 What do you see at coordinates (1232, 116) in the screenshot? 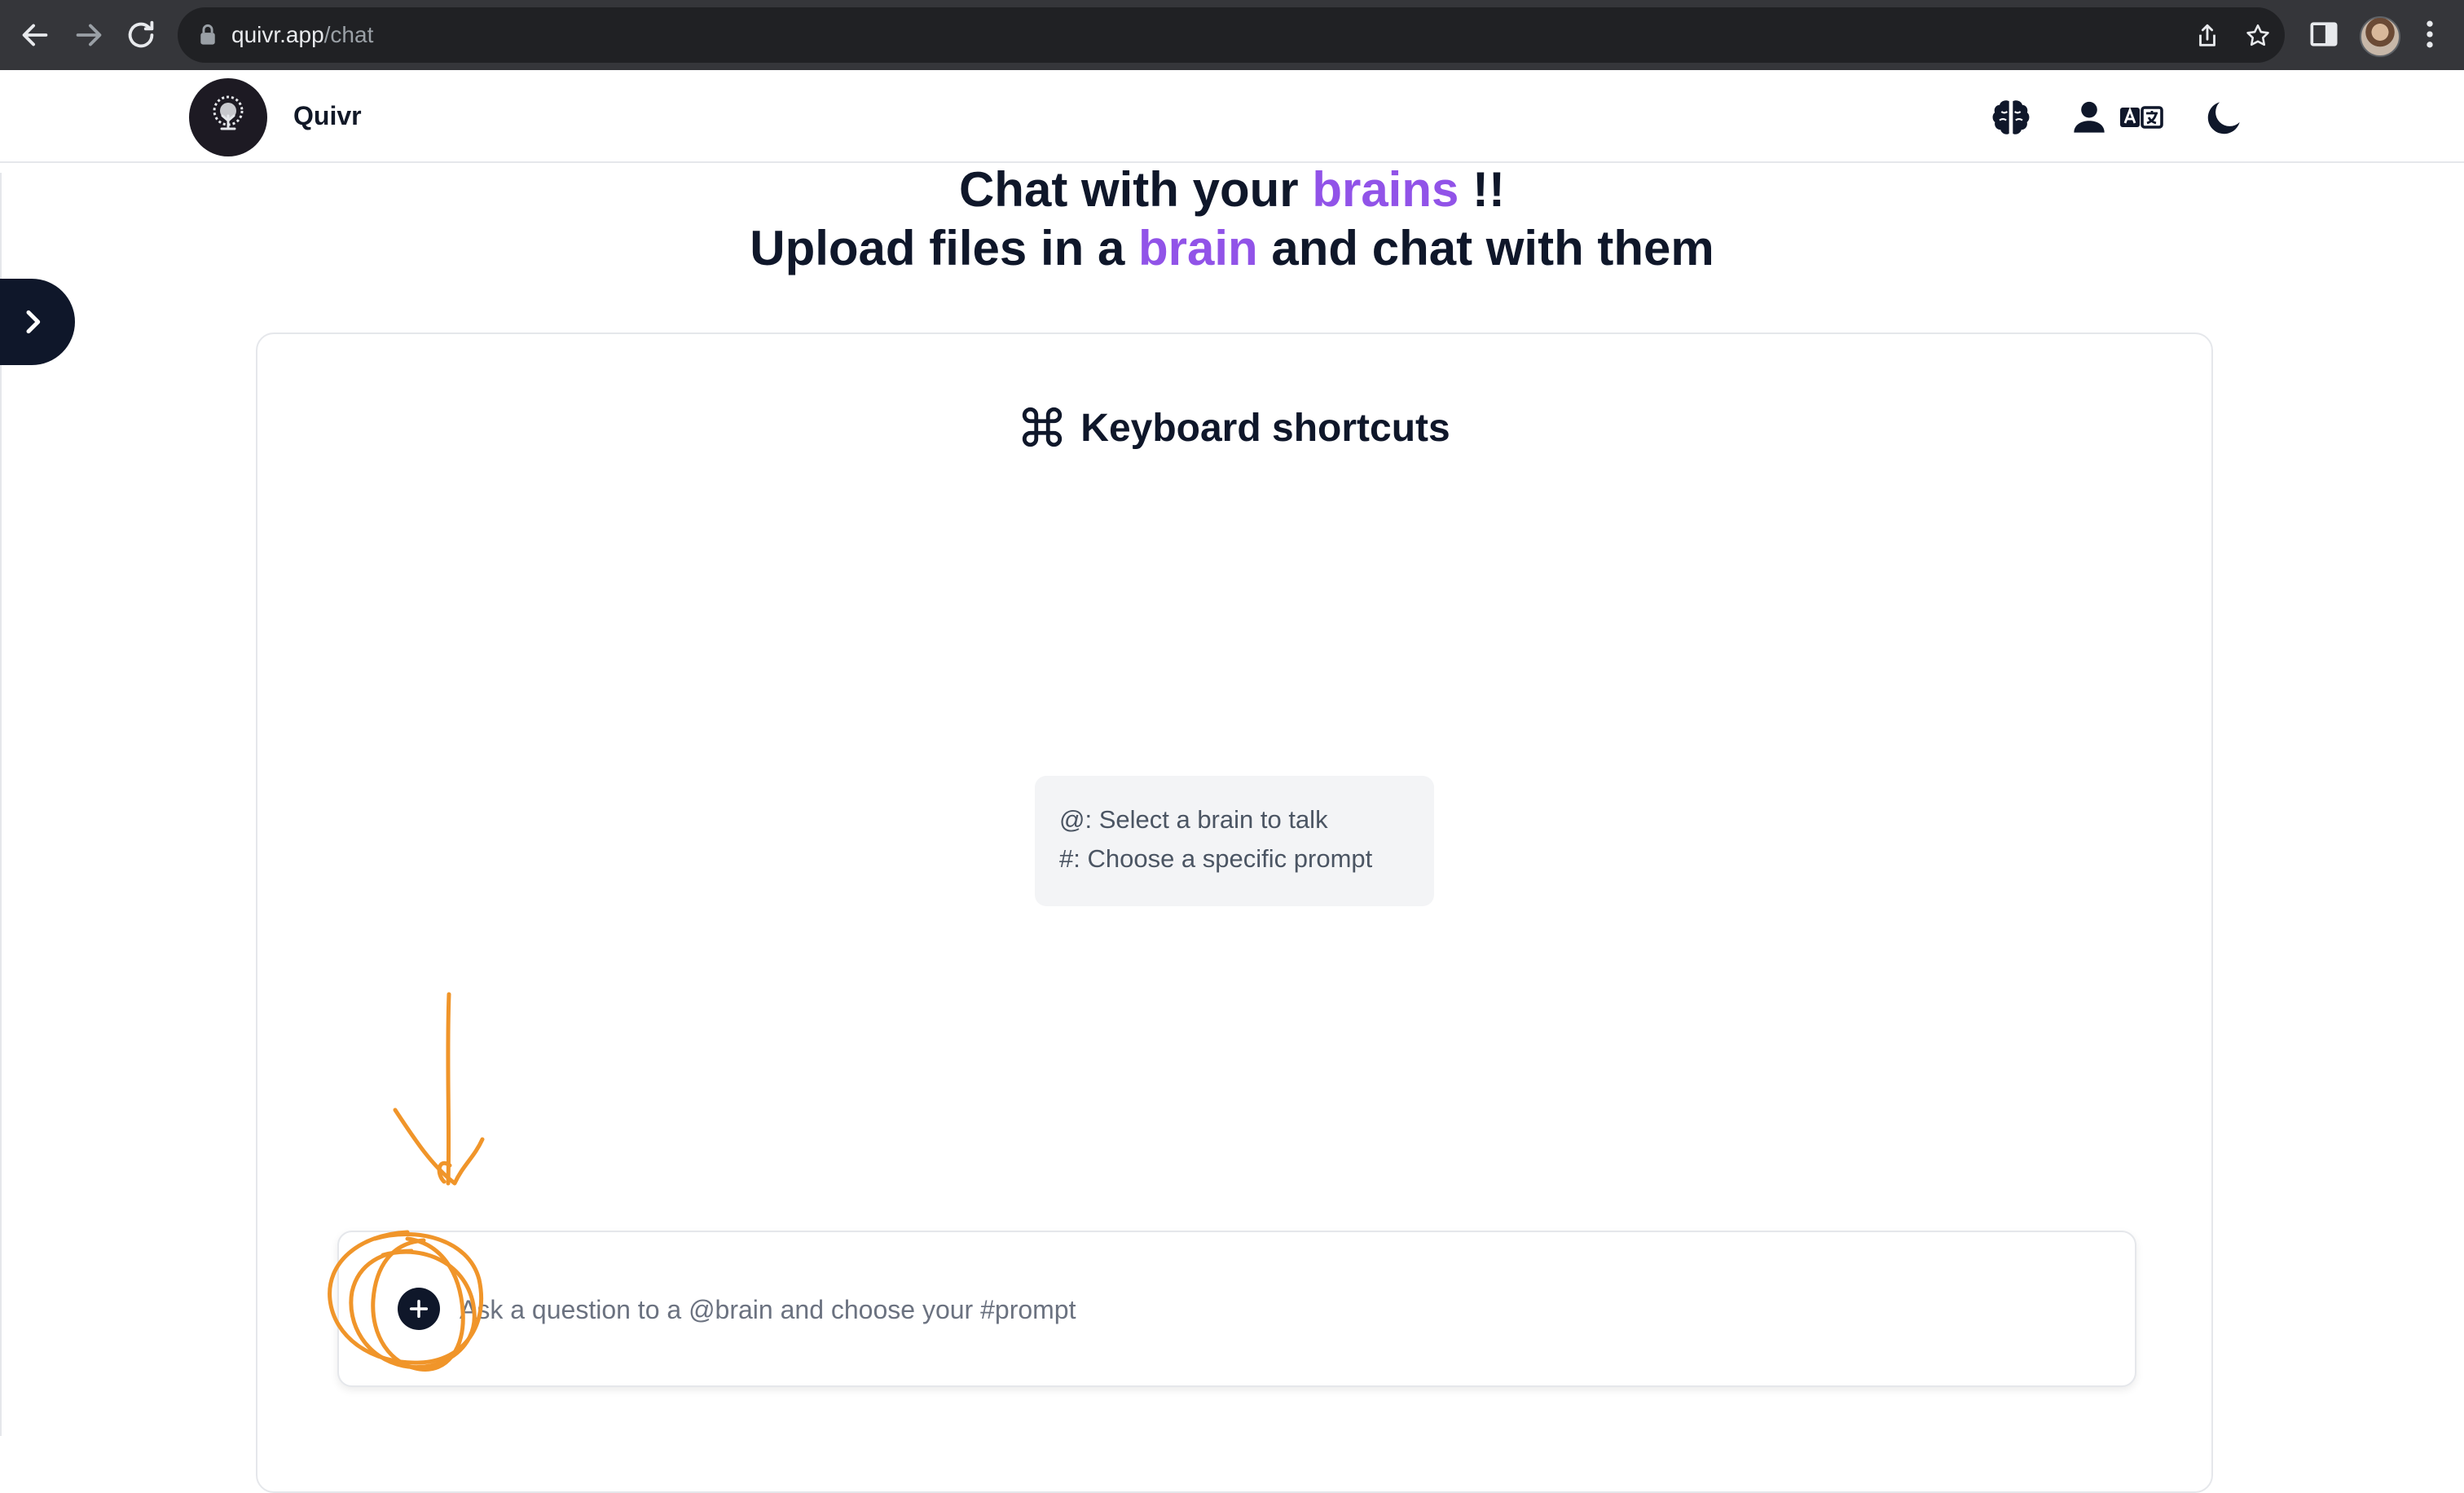
I see `app-header: Quivr` at bounding box center [1232, 116].